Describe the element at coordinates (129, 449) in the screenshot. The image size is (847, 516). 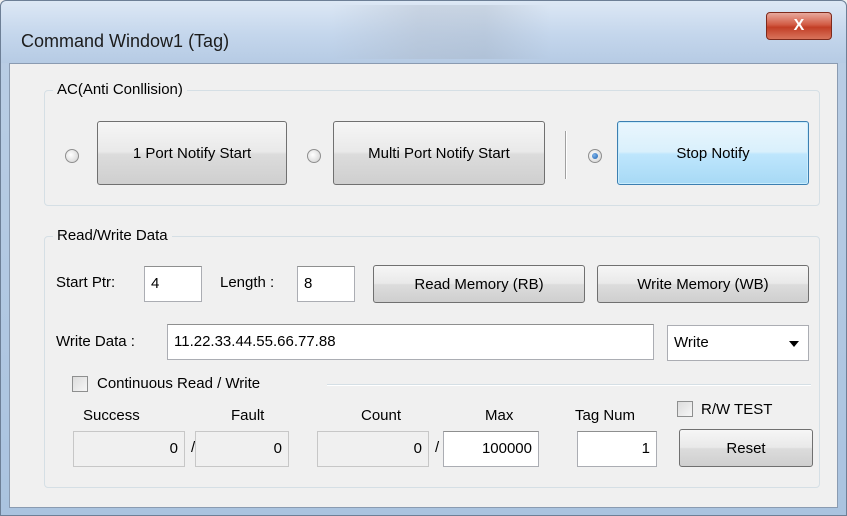
I see `success-value: 0` at that location.